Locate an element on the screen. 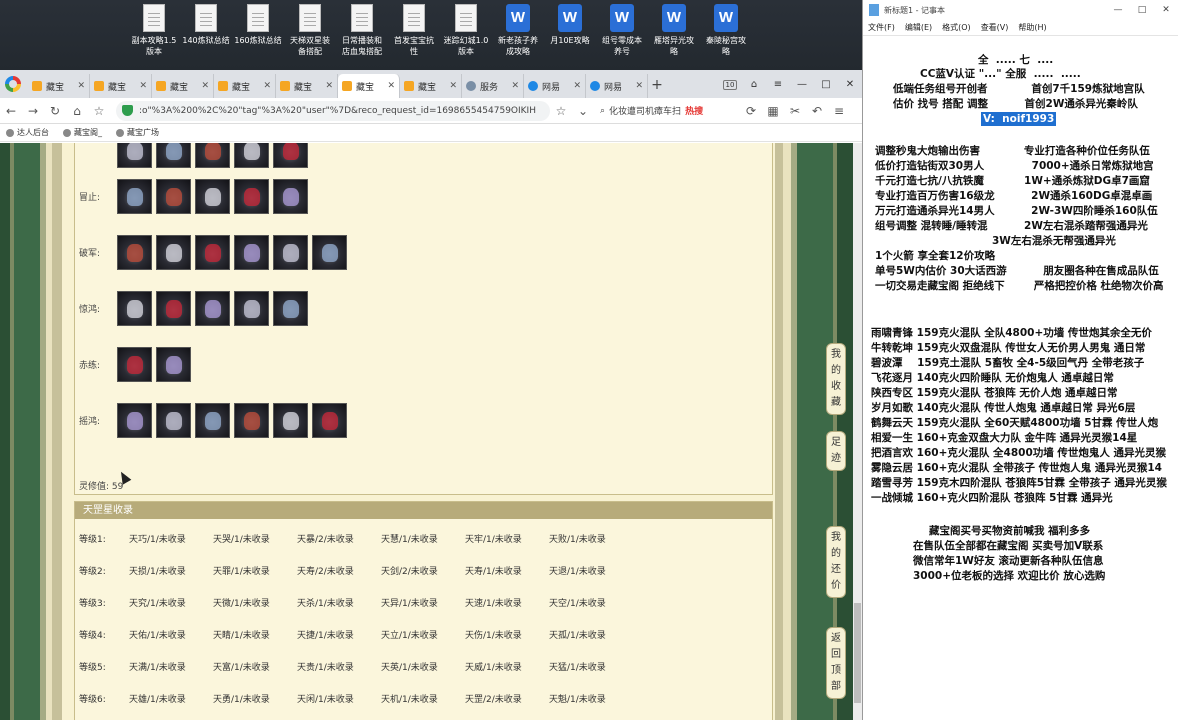  notepad-menu-item: 帮助(H) is located at coordinates (1032, 27).